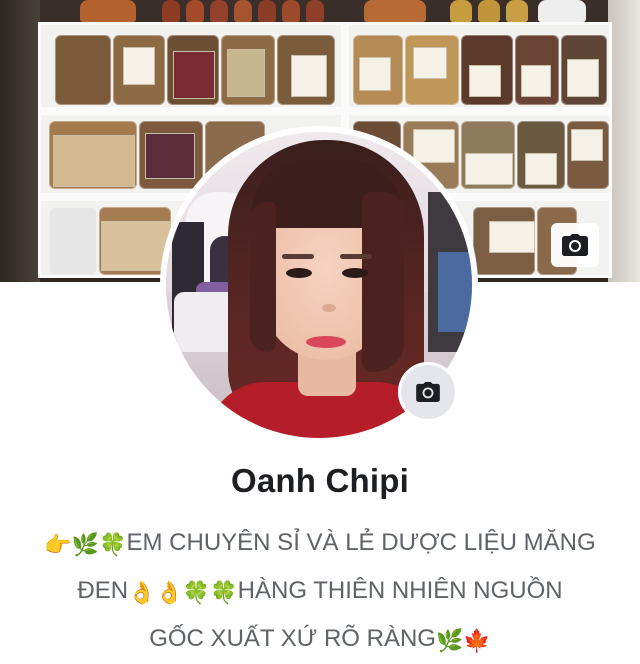 This screenshot has height=664, width=640. What do you see at coordinates (400, 590) in the screenshot?
I see `bio-text: HÀNG THIÊN NHIÊN NGUỒN` at bounding box center [400, 590].